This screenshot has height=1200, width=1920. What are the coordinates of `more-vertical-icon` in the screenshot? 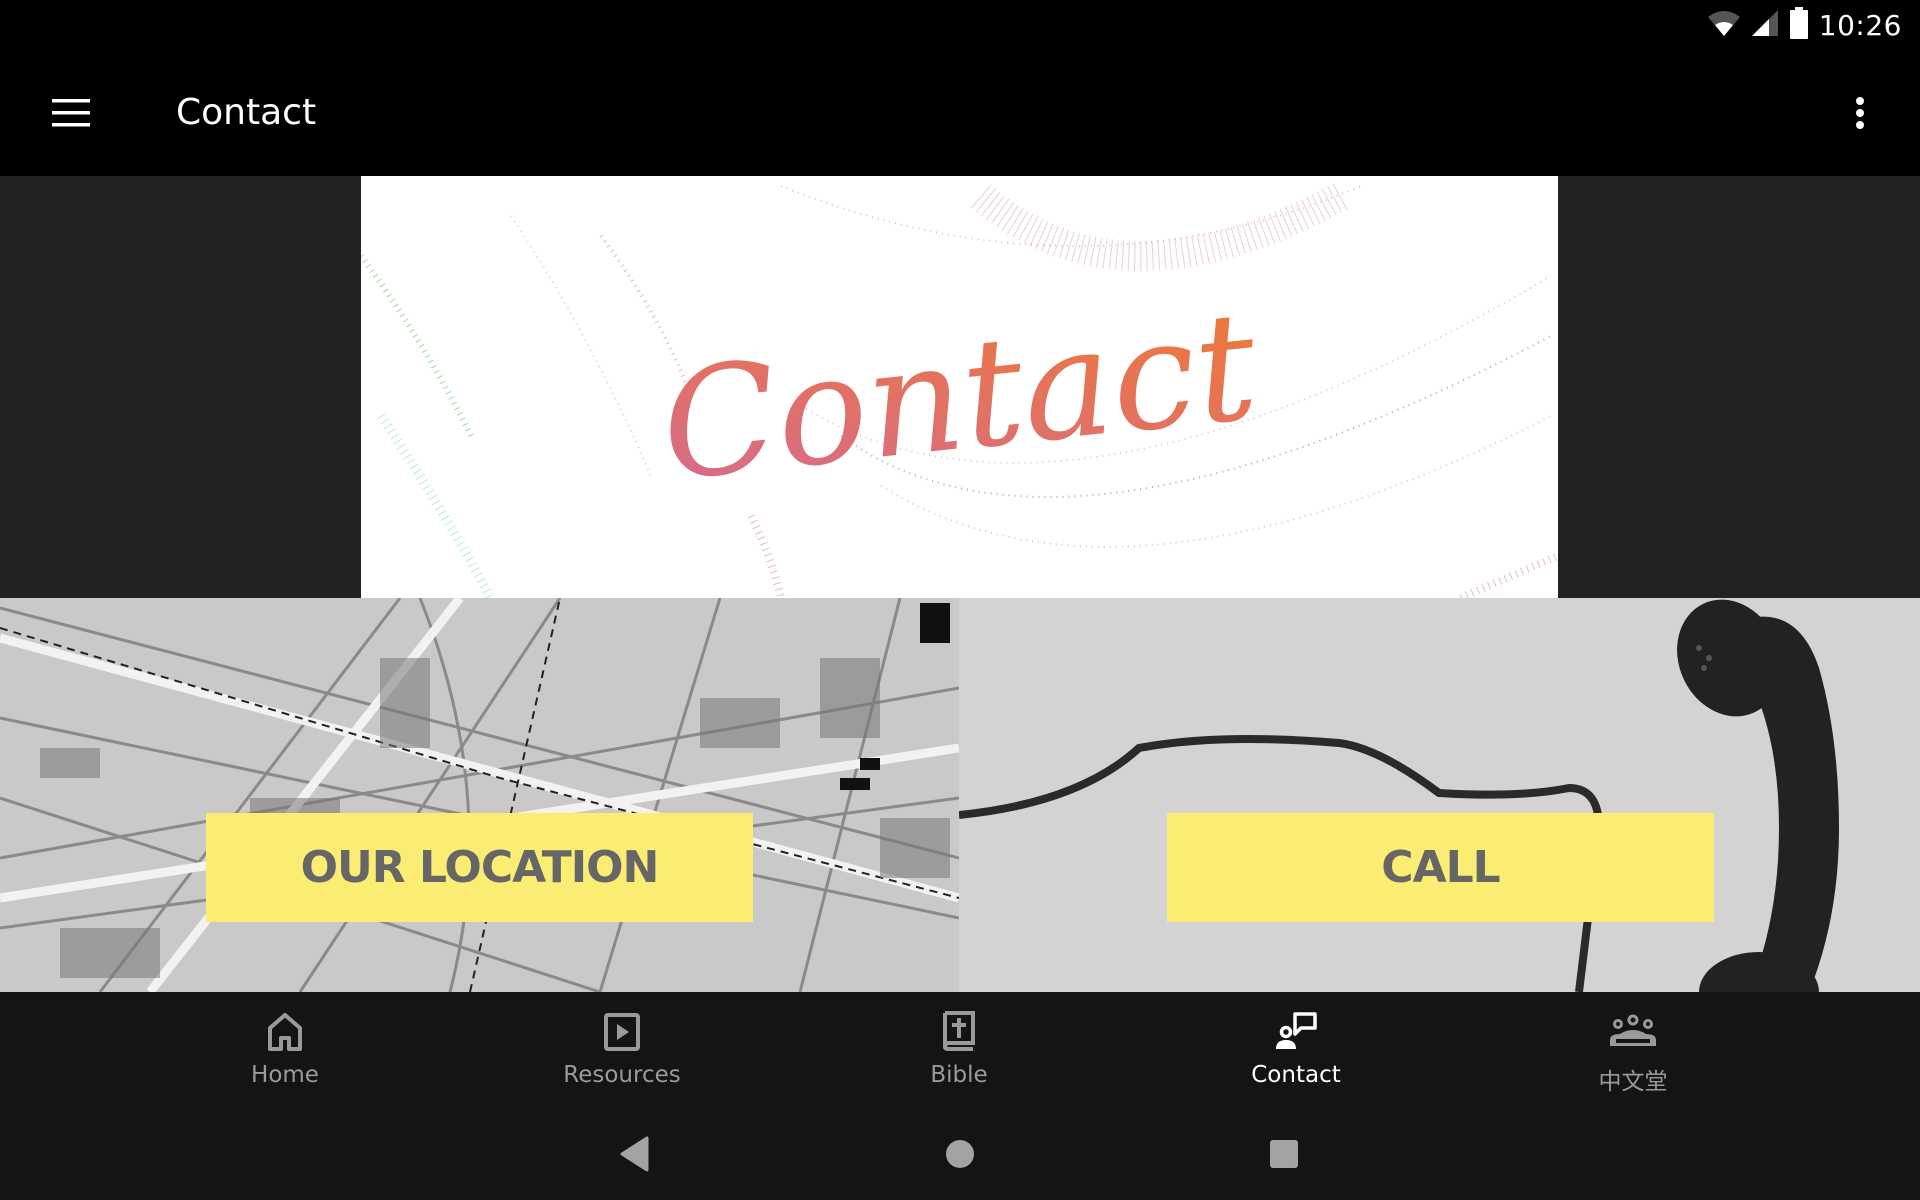 It's located at (1860, 115).